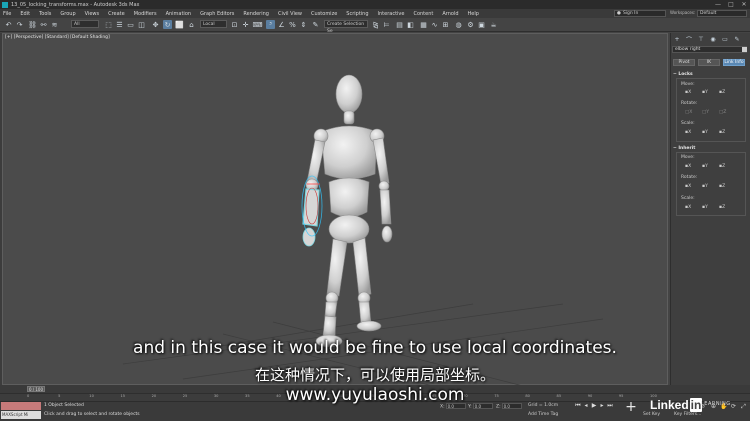  I want to click on reference-coordinate-dropdown: Local, so click(213, 24).